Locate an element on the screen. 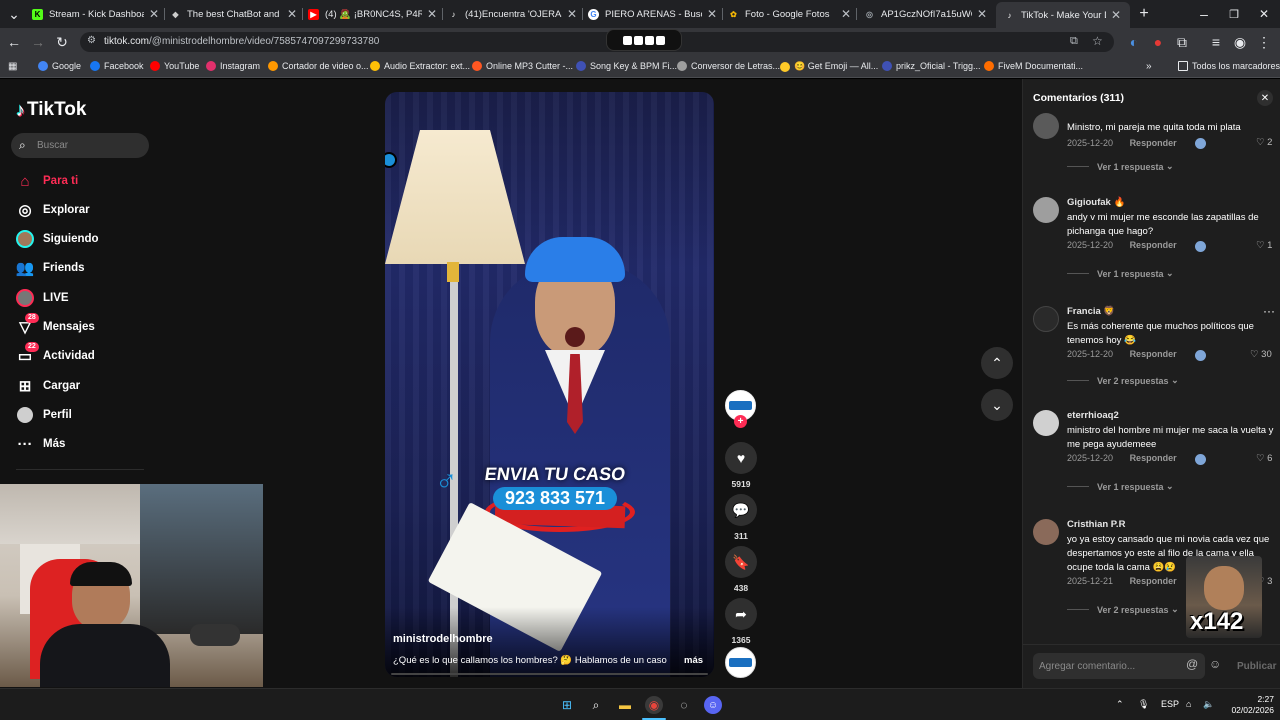 The width and height of the screenshot is (1280, 720). search-input: ⌕ Buscar is located at coordinates (80, 145).